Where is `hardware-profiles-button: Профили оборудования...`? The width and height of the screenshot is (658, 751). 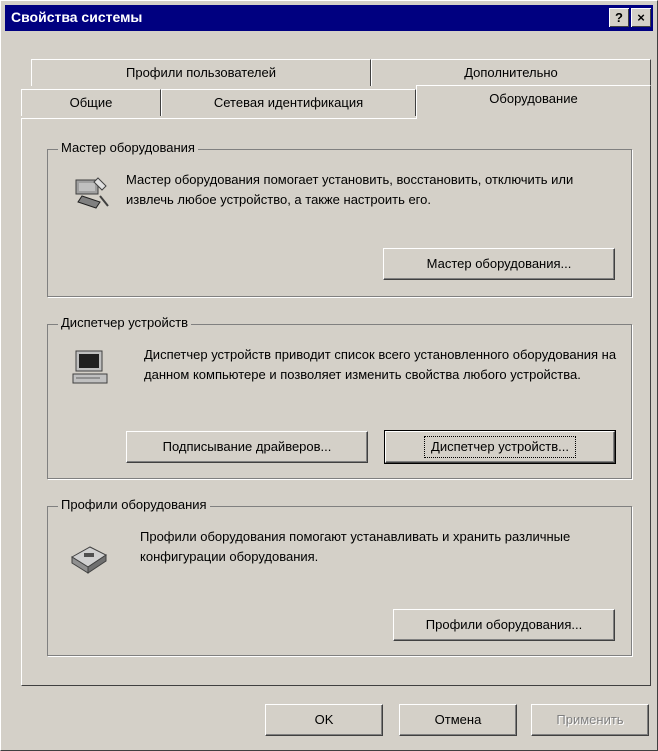
hardware-profiles-button: Профили оборудования... is located at coordinates (504, 625).